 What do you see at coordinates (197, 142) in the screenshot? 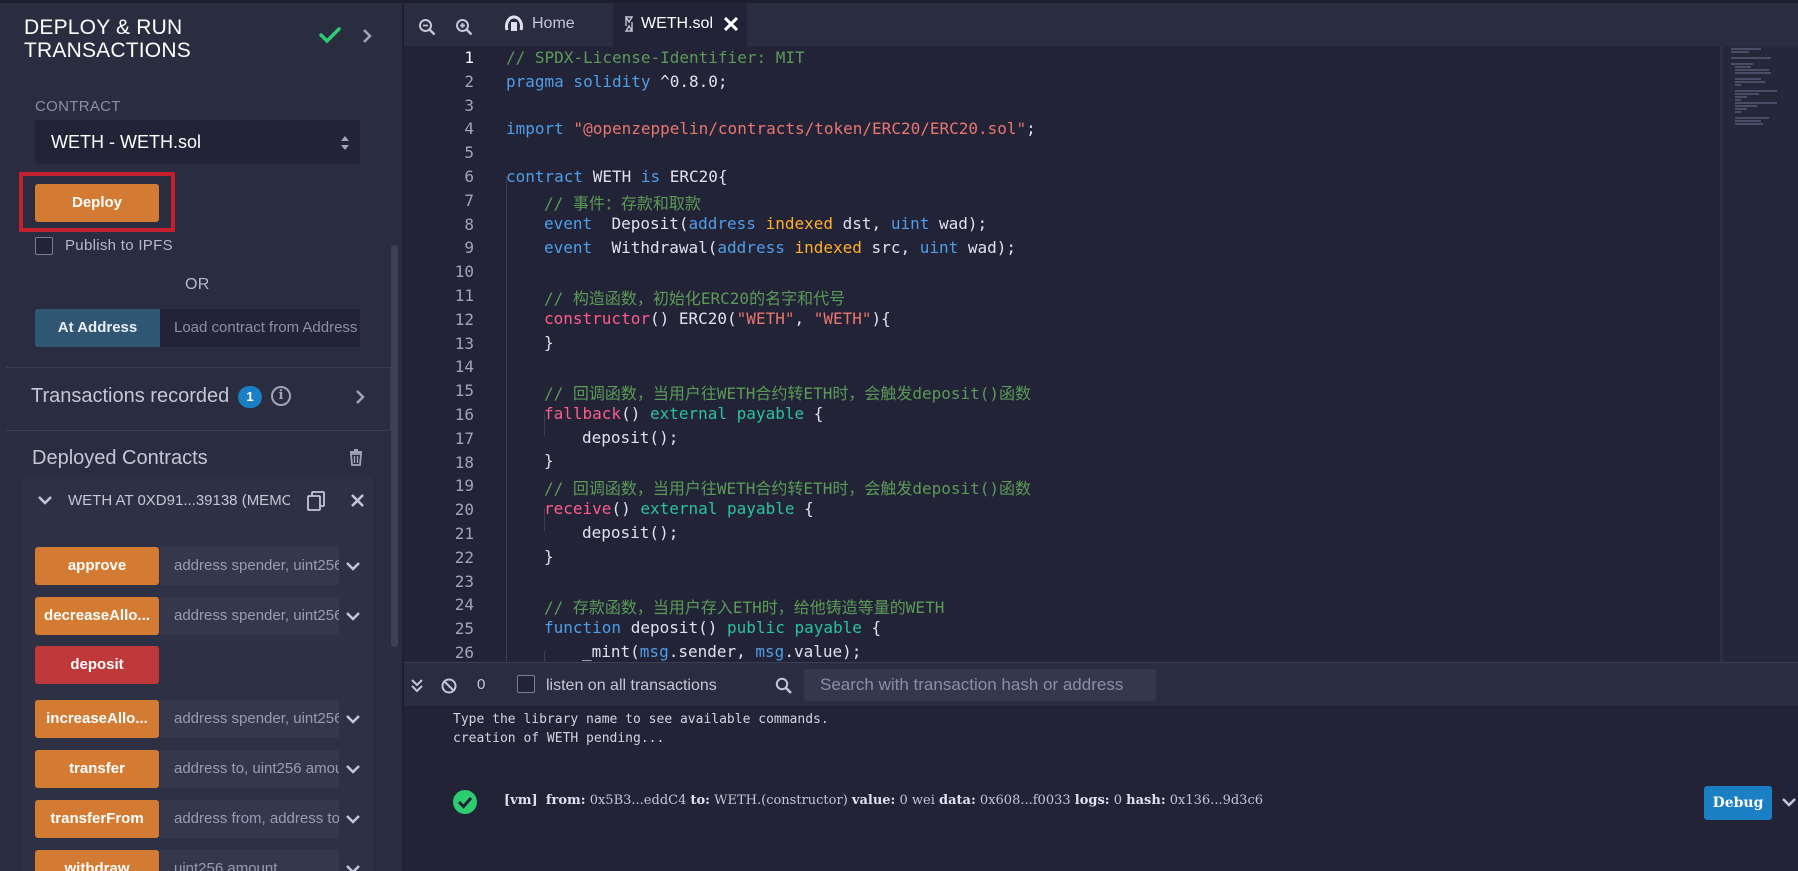
I see `contract-select: WETH - WETH.sol` at bounding box center [197, 142].